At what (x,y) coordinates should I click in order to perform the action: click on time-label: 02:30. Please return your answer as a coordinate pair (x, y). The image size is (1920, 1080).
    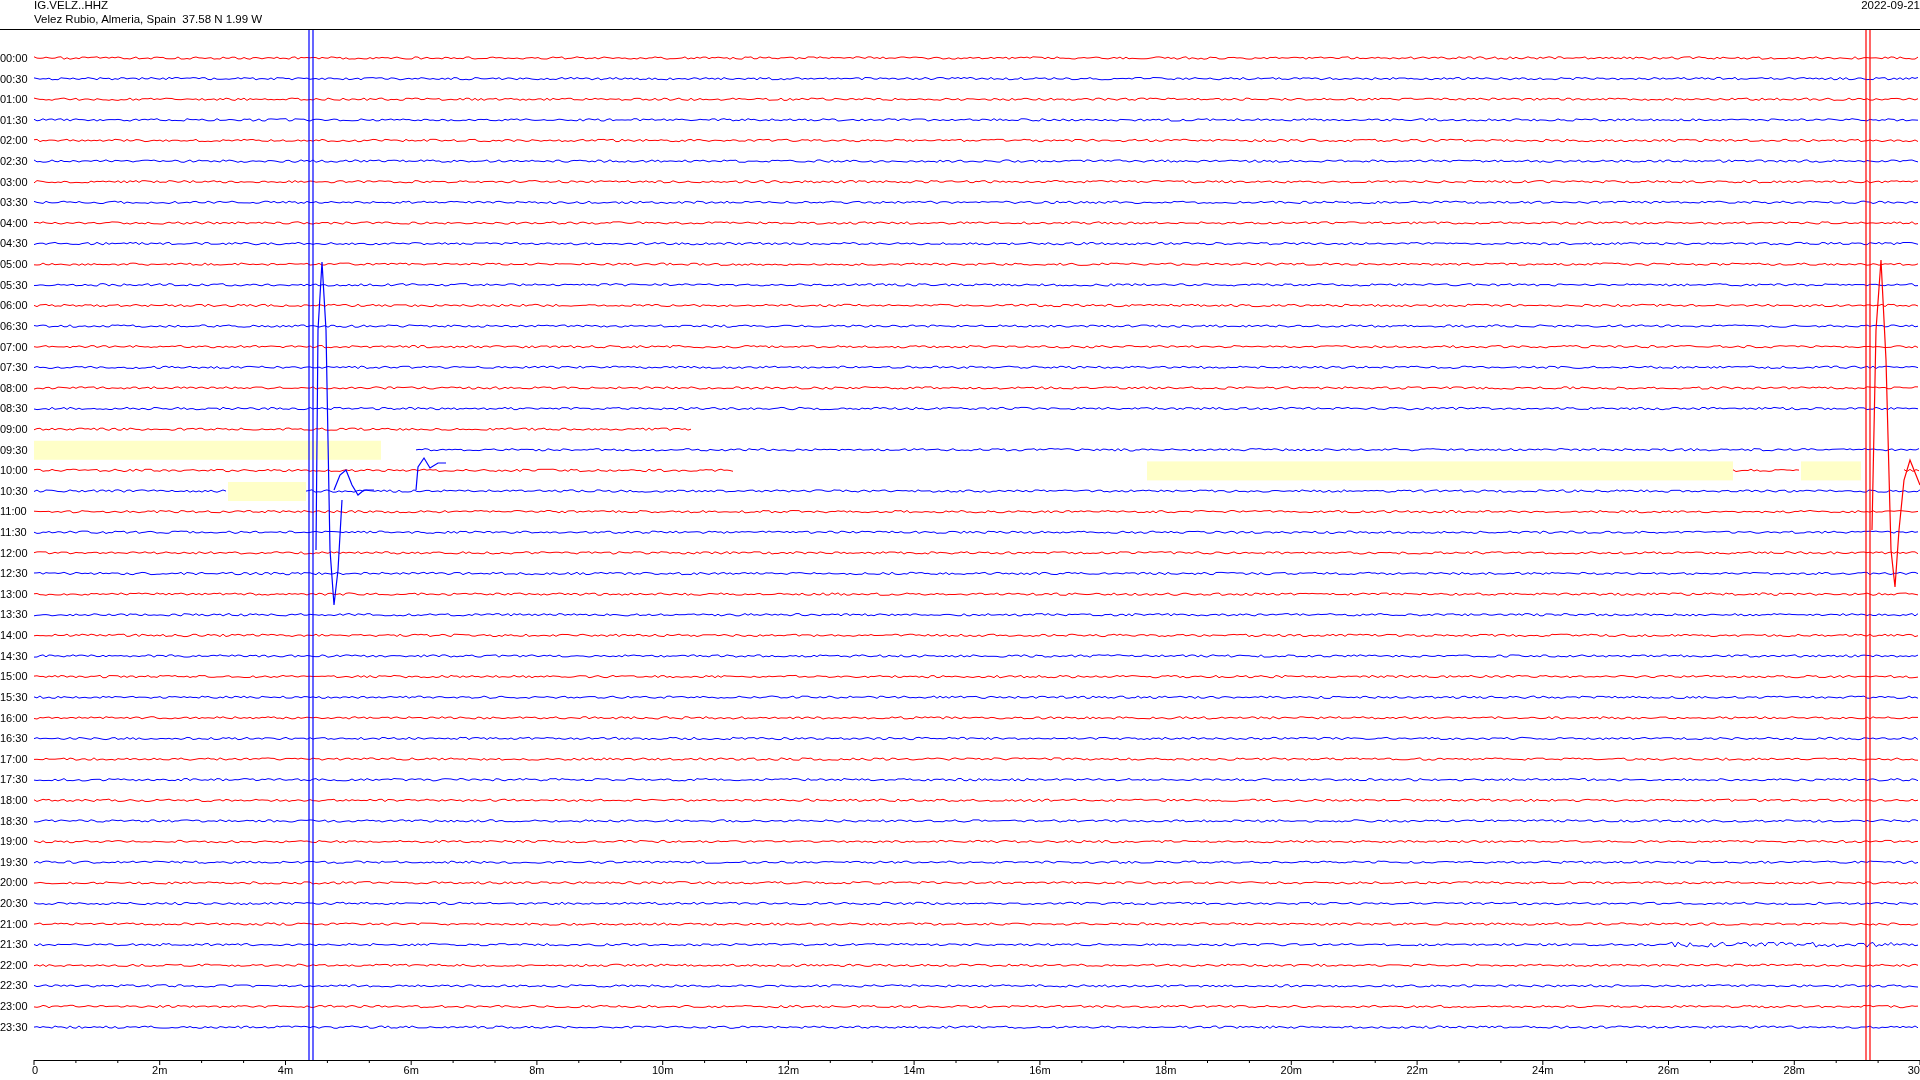
    Looking at the image, I should click on (14, 162).